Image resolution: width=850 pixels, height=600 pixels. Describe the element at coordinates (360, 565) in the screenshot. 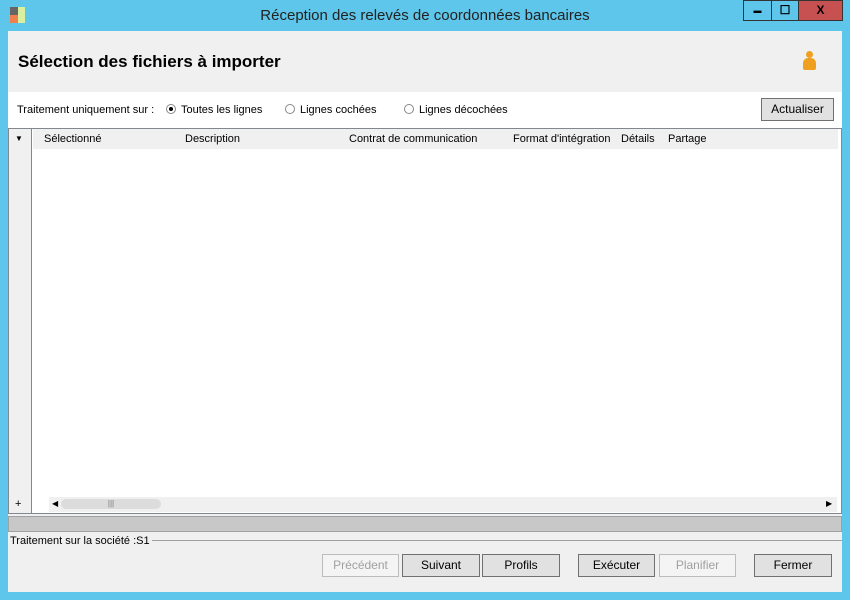

I see `previous-button: Précédent` at that location.